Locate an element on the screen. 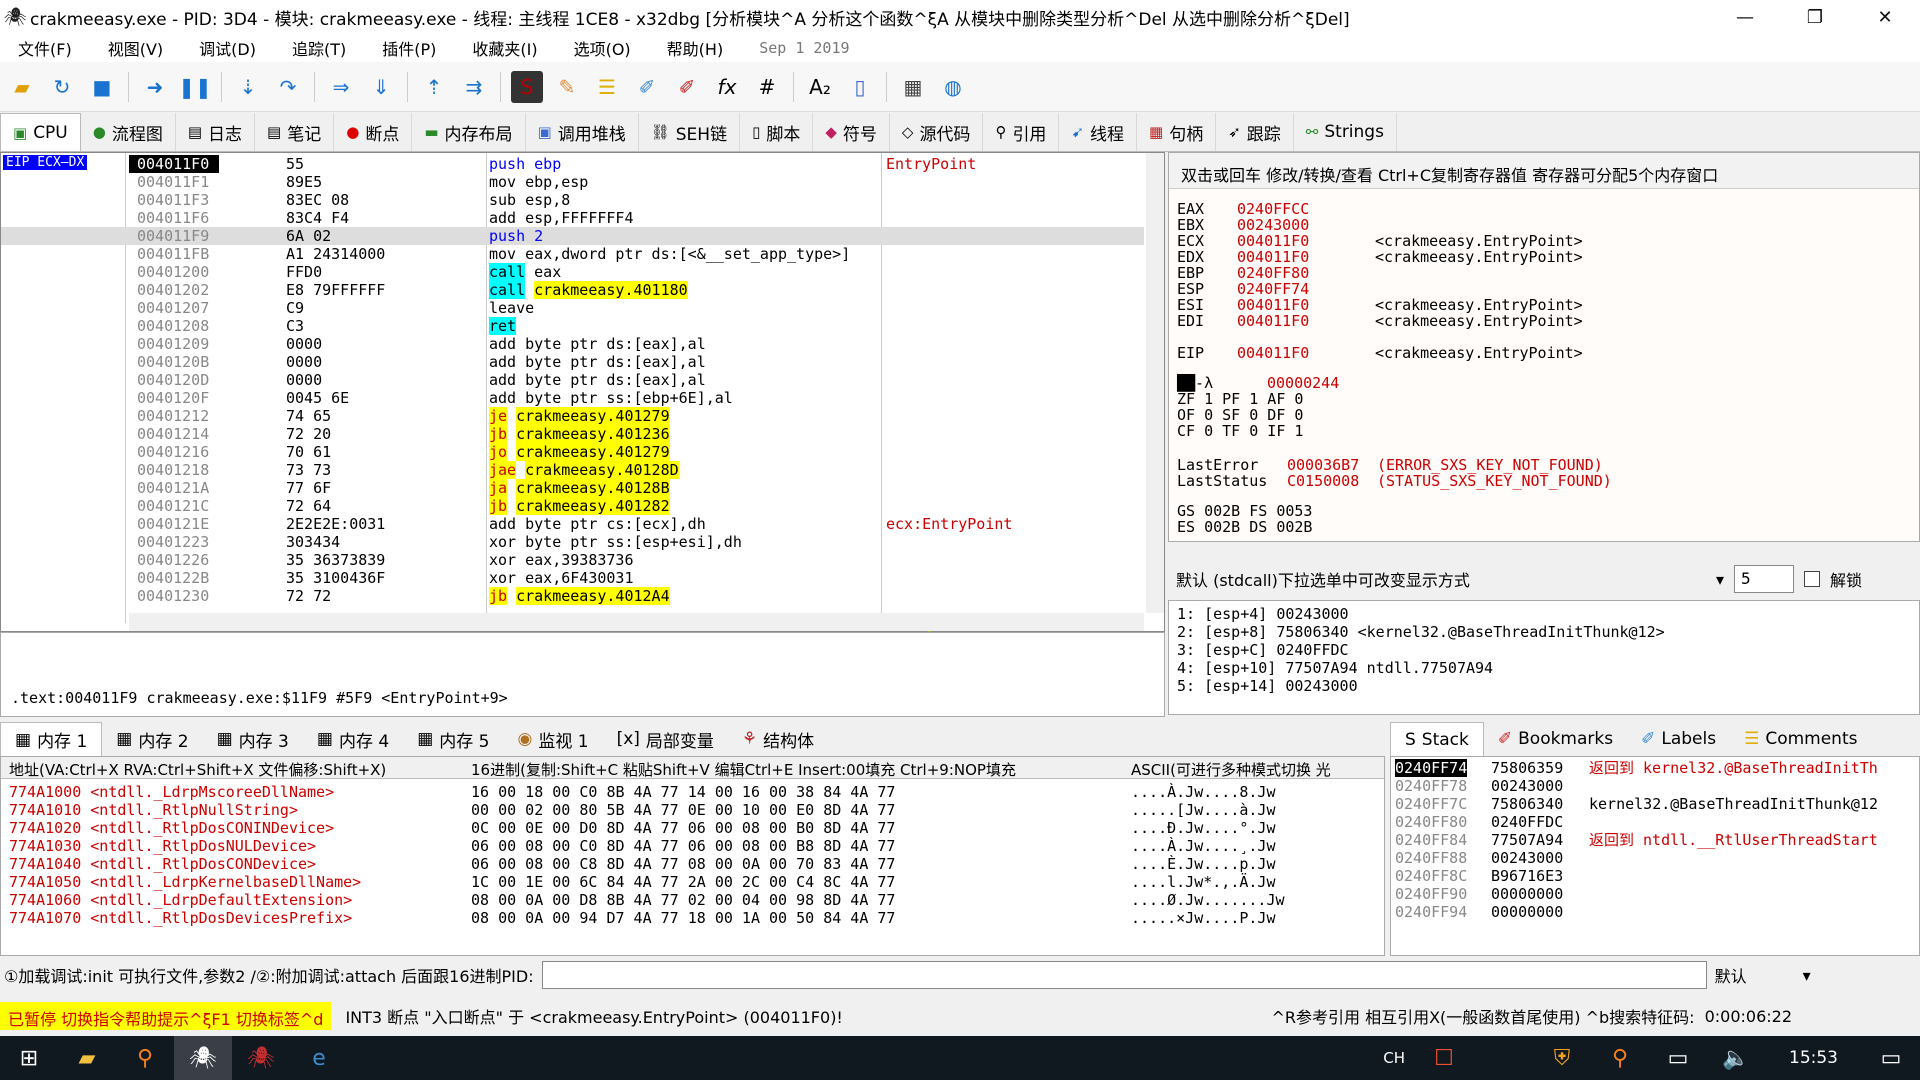 Image resolution: width=1920 pixels, height=1080 pixels. tab-bookmarks: ✐ Bookmarks is located at coordinates (1555, 739).